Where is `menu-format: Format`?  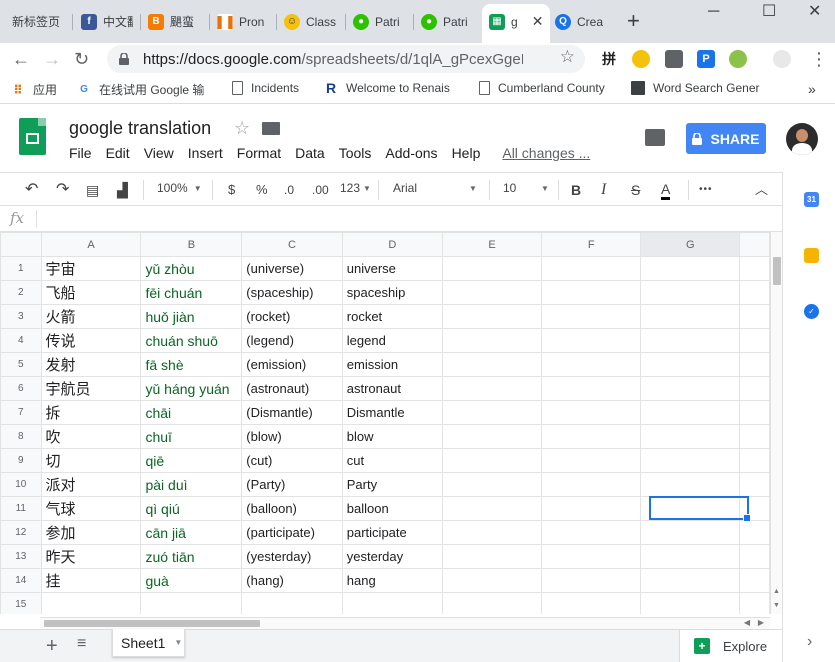 menu-format: Format is located at coordinates (259, 153).